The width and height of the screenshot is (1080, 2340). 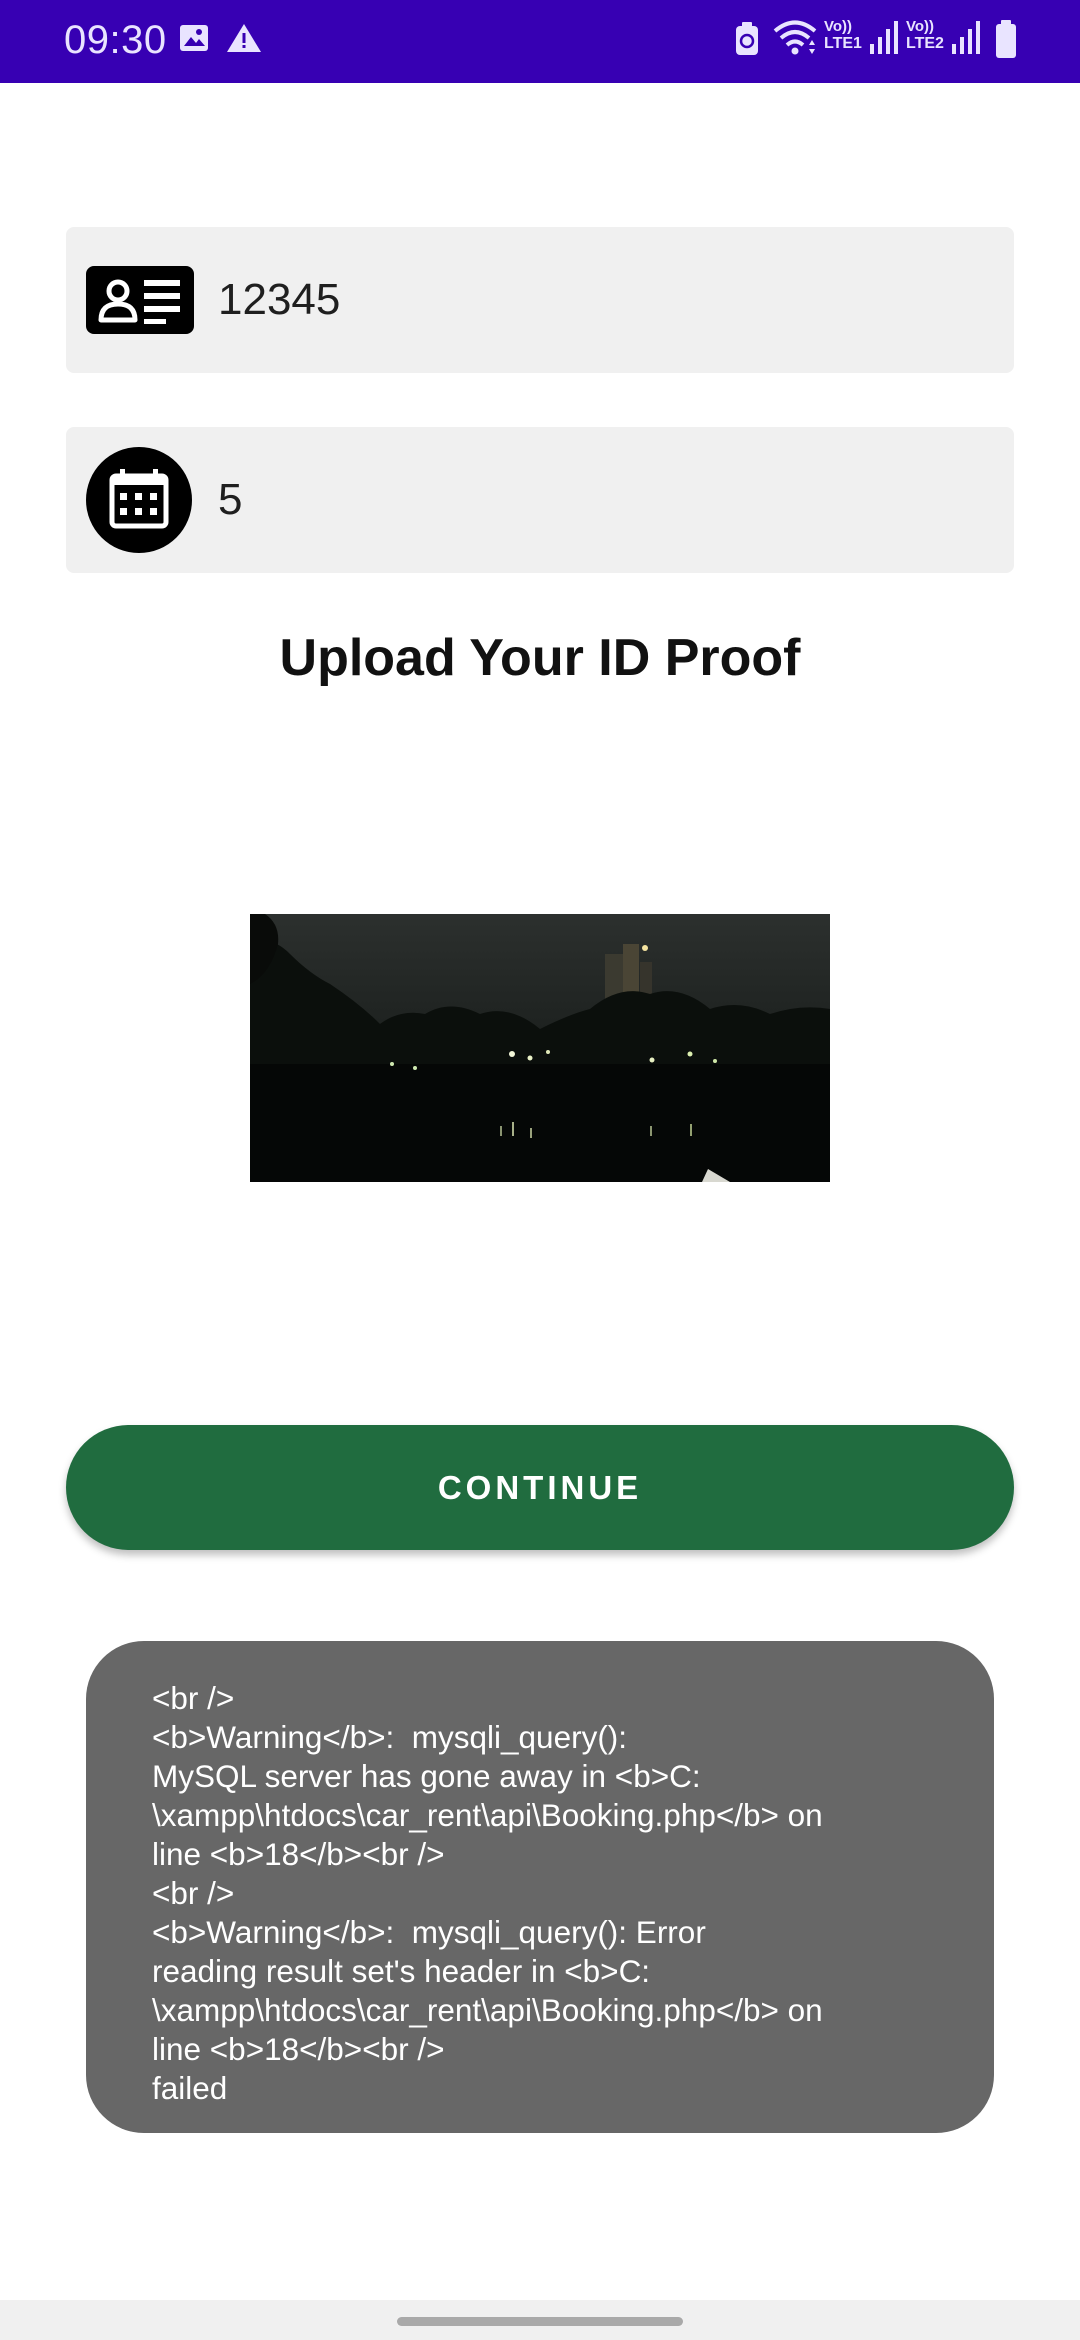 I want to click on signal-lte2-icon: Vo)) LTE2, so click(x=944, y=40).